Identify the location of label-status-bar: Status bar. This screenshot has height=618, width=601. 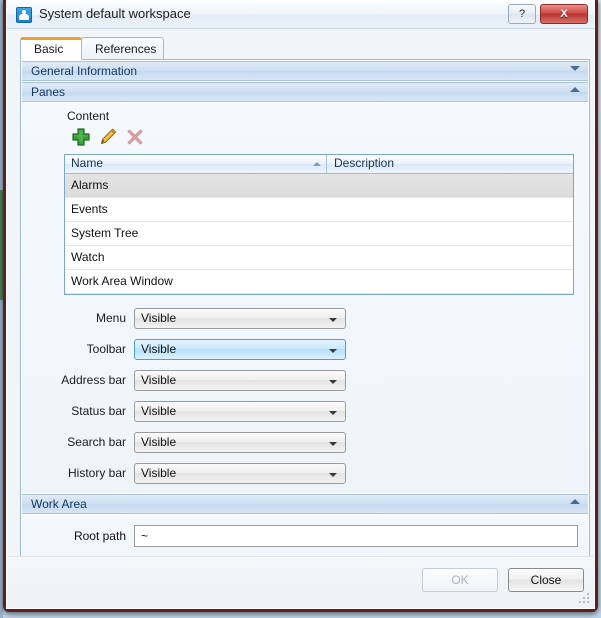
(98, 411).